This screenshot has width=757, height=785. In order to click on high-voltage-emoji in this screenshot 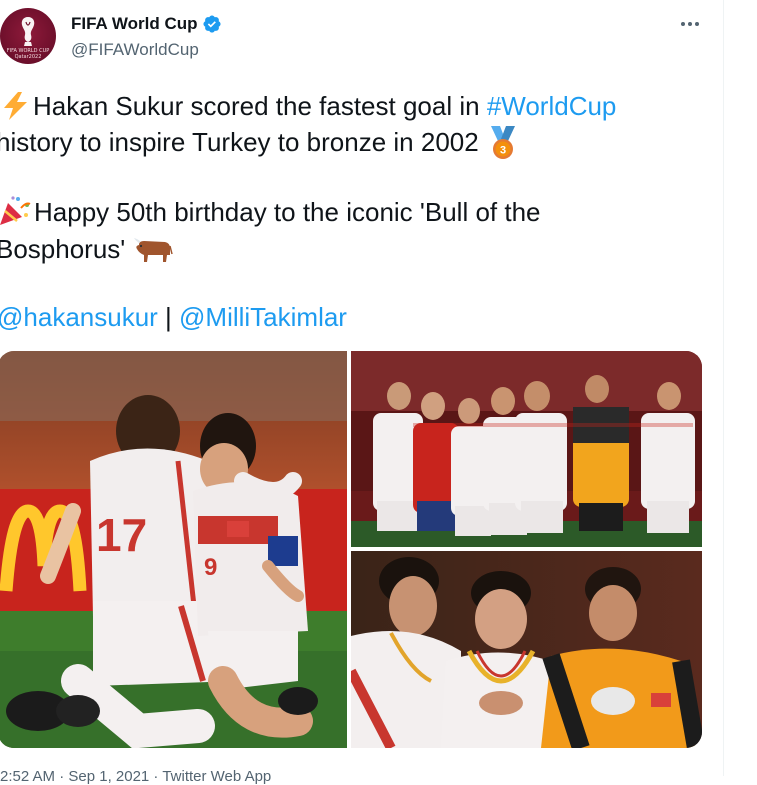, I will do `click(15, 106)`.